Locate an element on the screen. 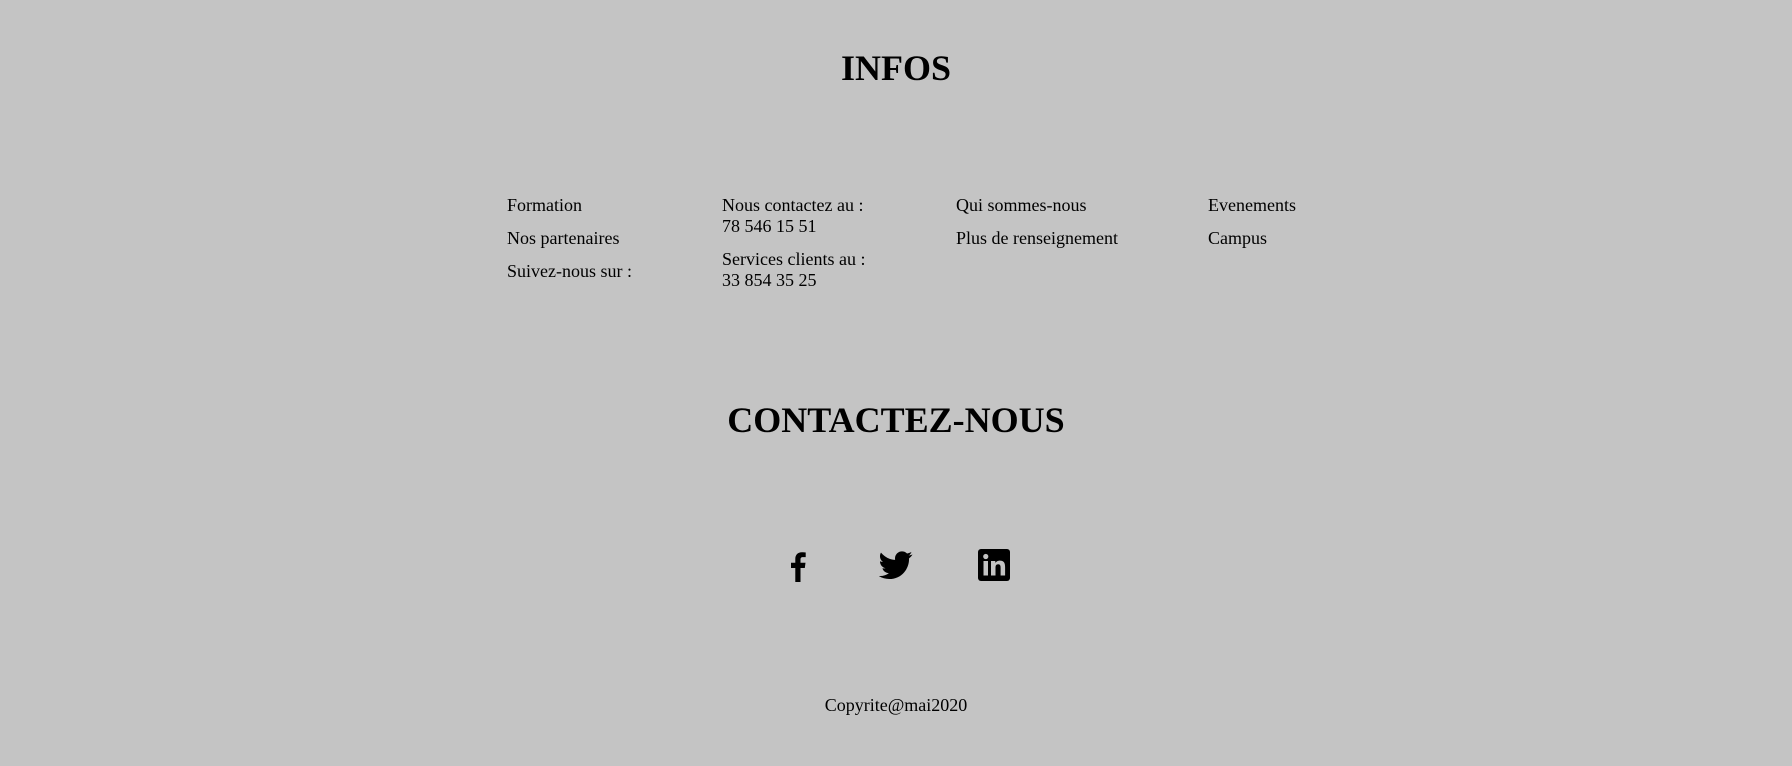 The height and width of the screenshot is (766, 1792). twitter-icon is located at coordinates (896, 565).